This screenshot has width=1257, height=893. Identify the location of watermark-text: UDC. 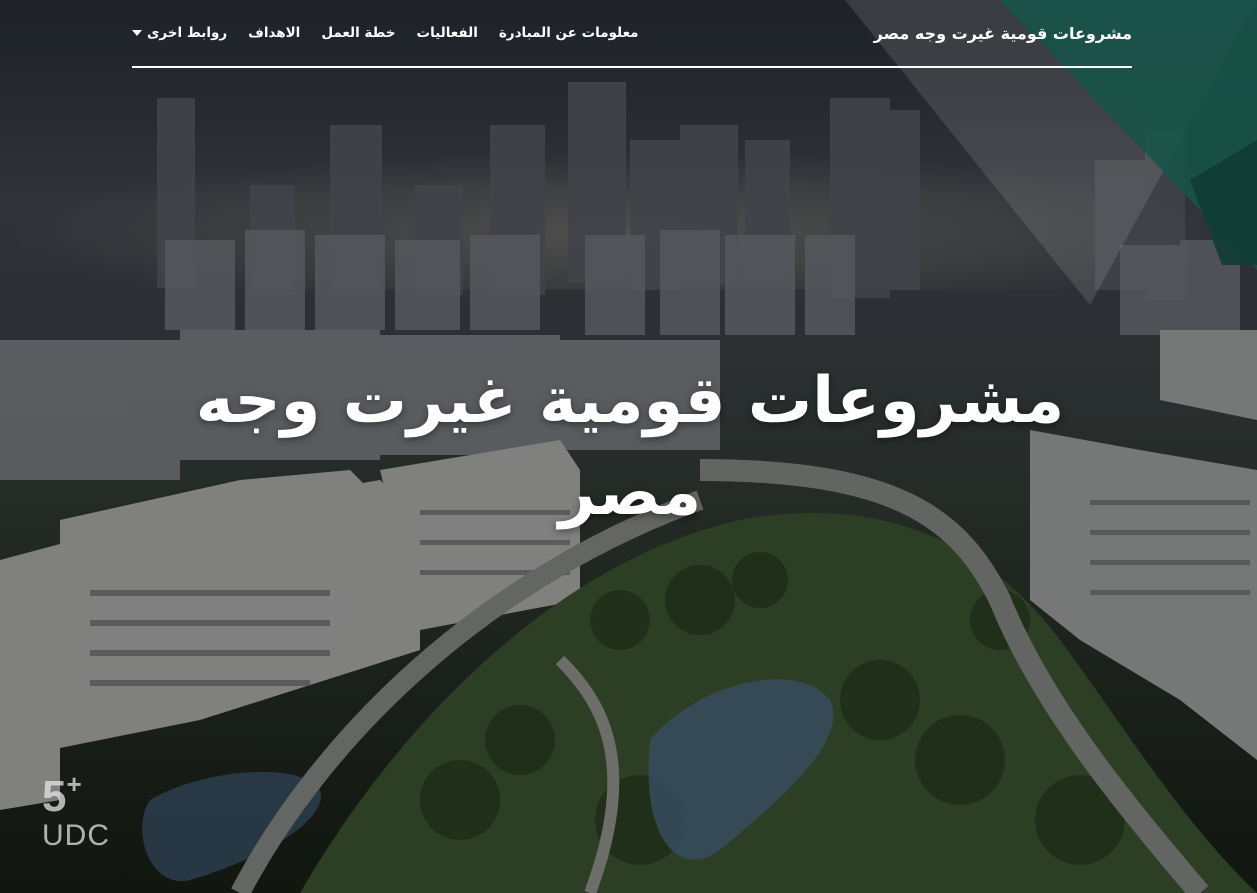
(76, 835).